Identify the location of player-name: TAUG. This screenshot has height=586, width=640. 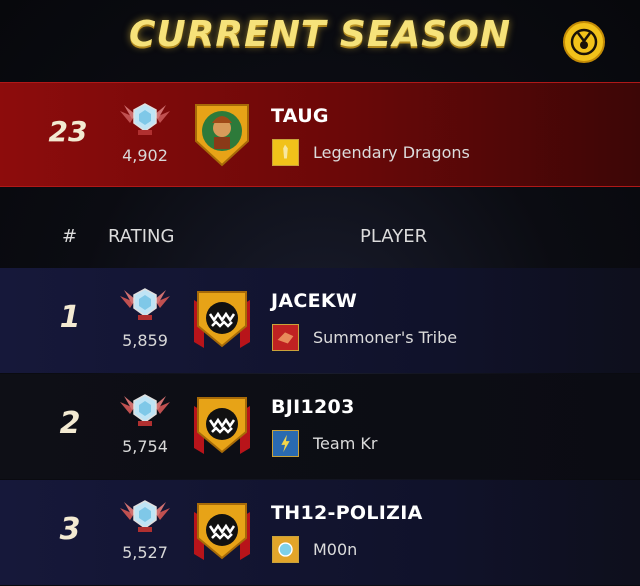
(300, 116).